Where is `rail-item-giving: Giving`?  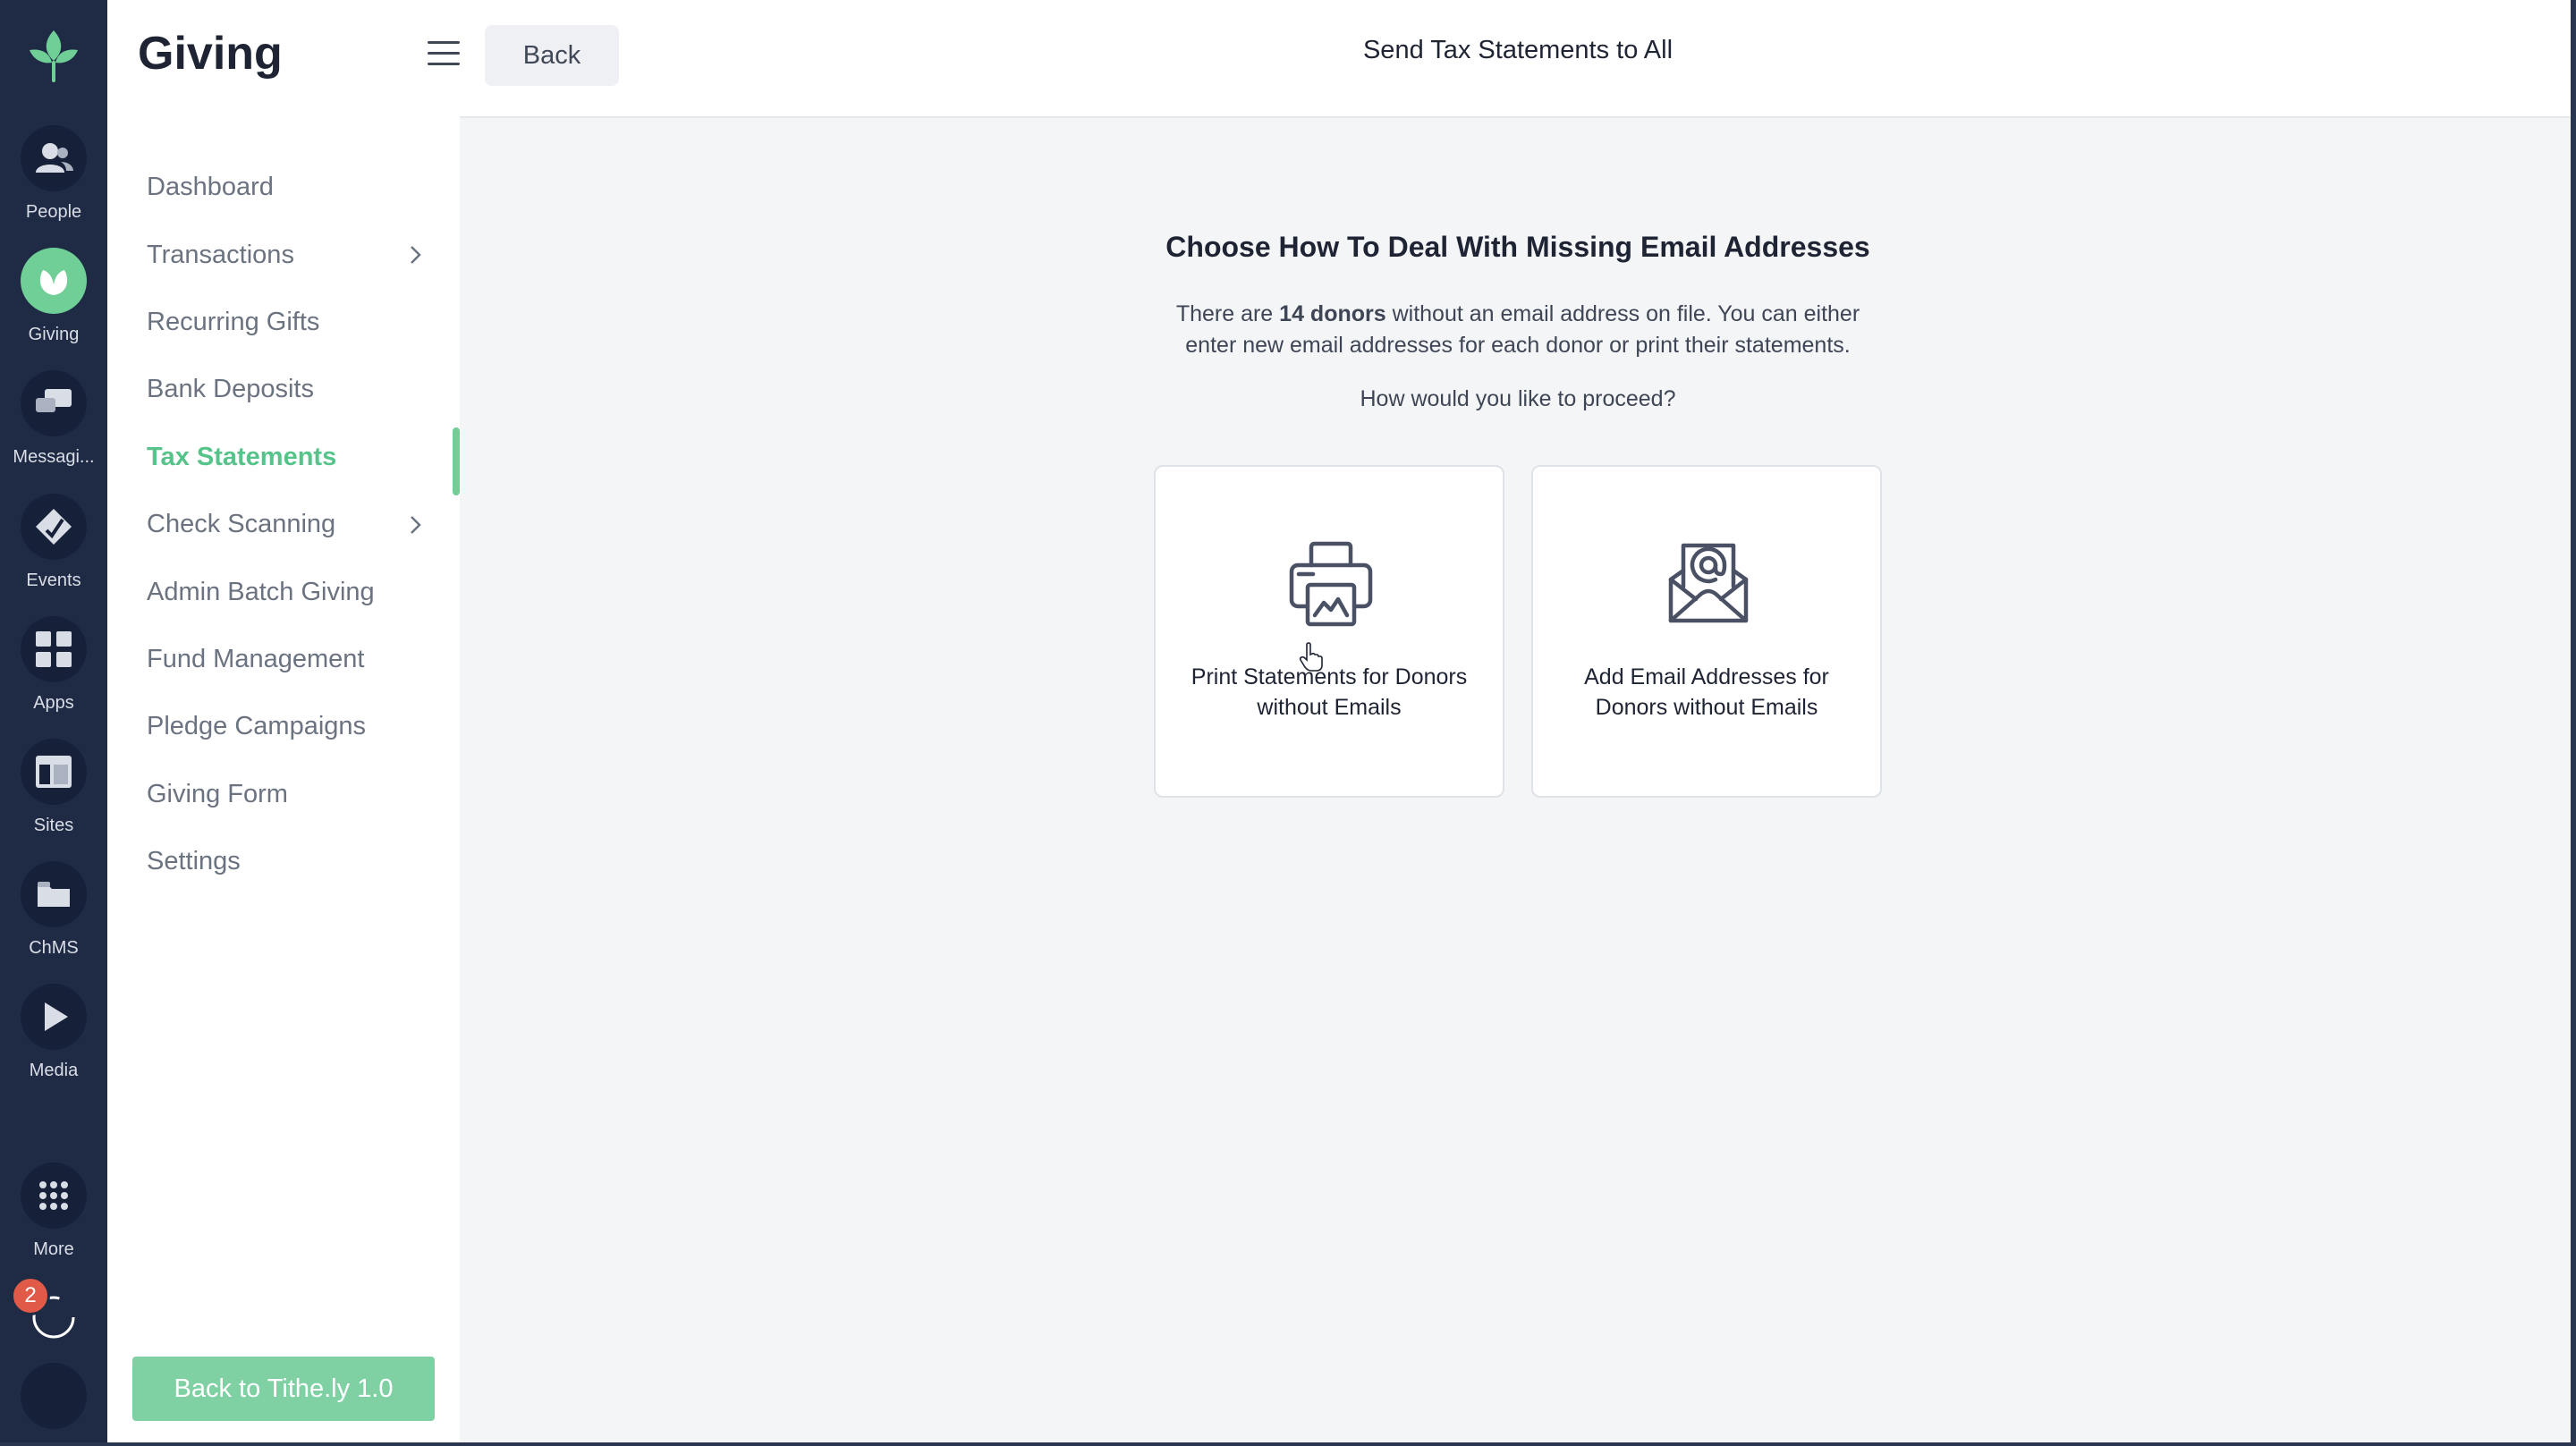
rail-item-giving: Giving is located at coordinates (53, 302).